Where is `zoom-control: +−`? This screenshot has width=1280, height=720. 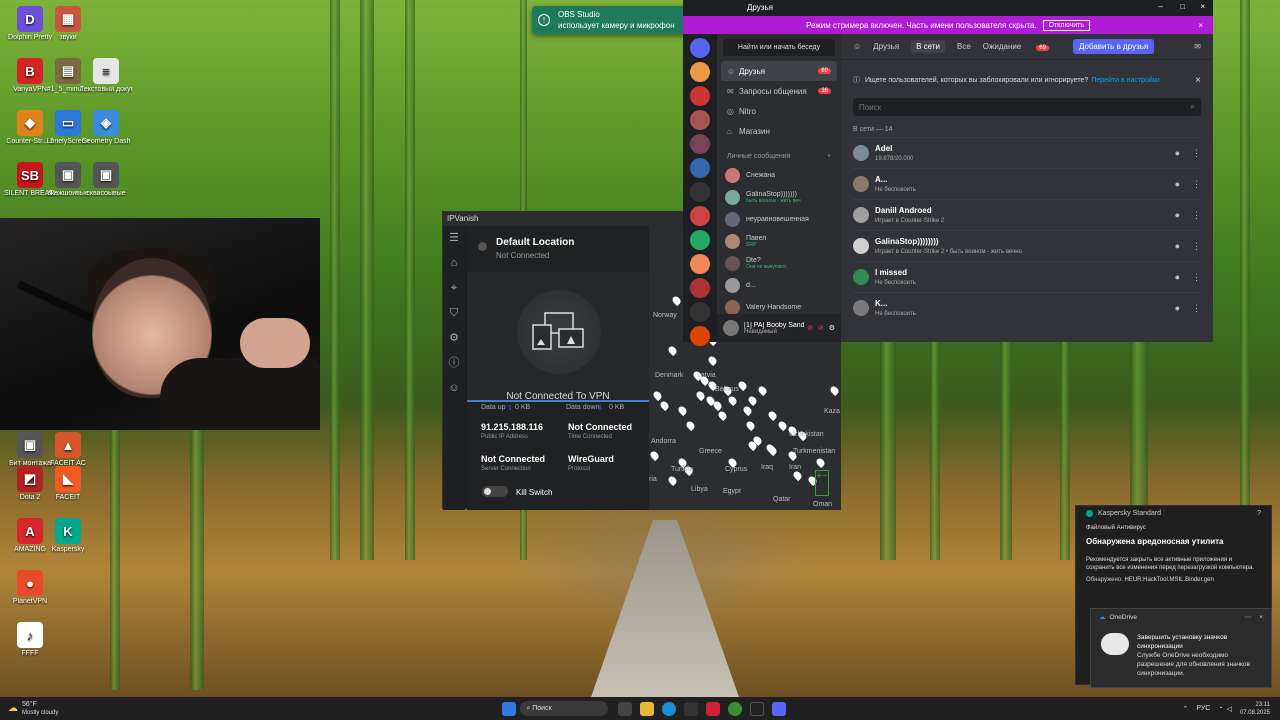
zoom-control: +− is located at coordinates (822, 483).